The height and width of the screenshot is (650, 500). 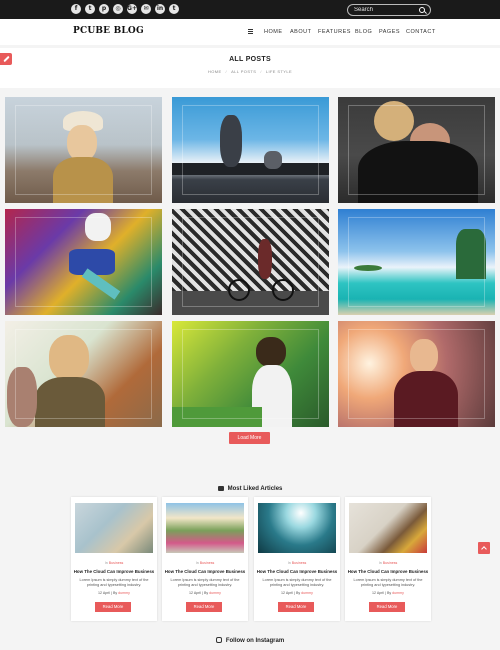 I want to click on instagram-icon, so click(x=218, y=640).